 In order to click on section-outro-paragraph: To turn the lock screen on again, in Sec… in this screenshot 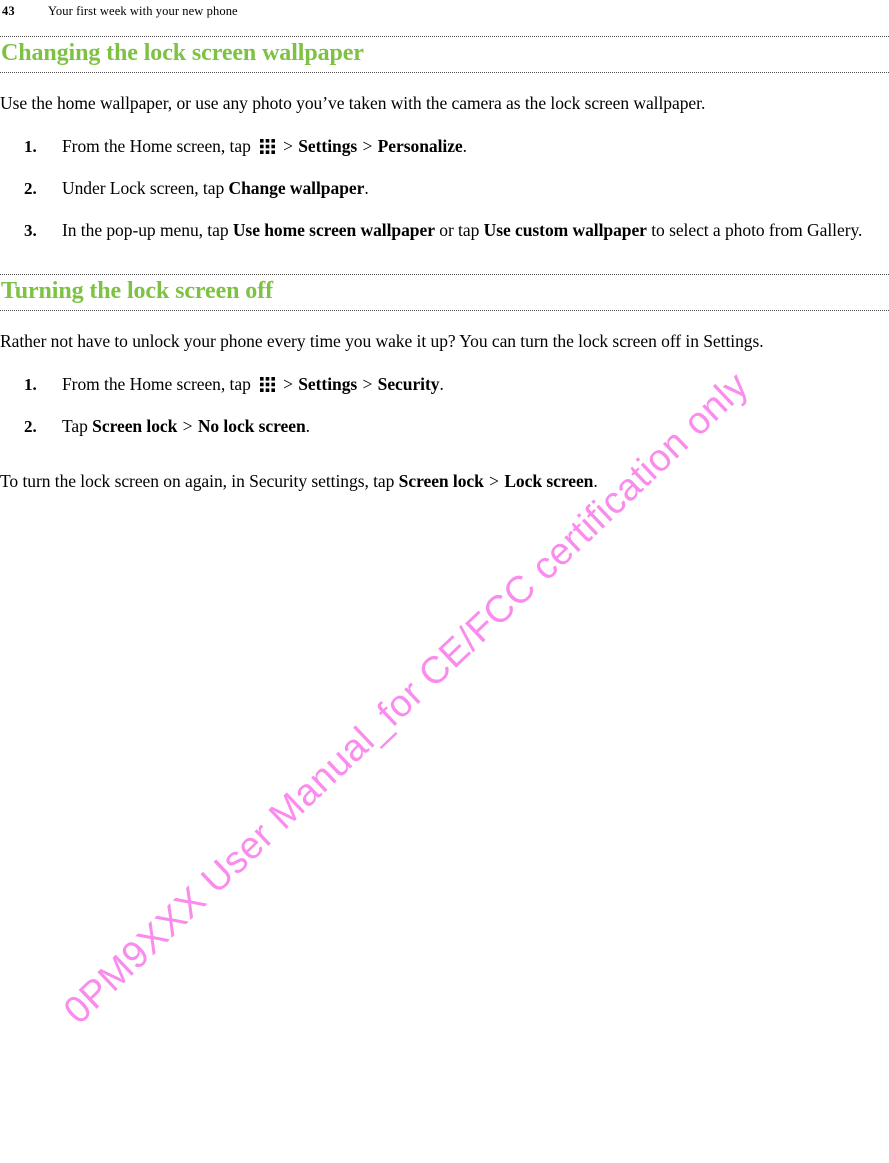, I will do `click(444, 481)`.